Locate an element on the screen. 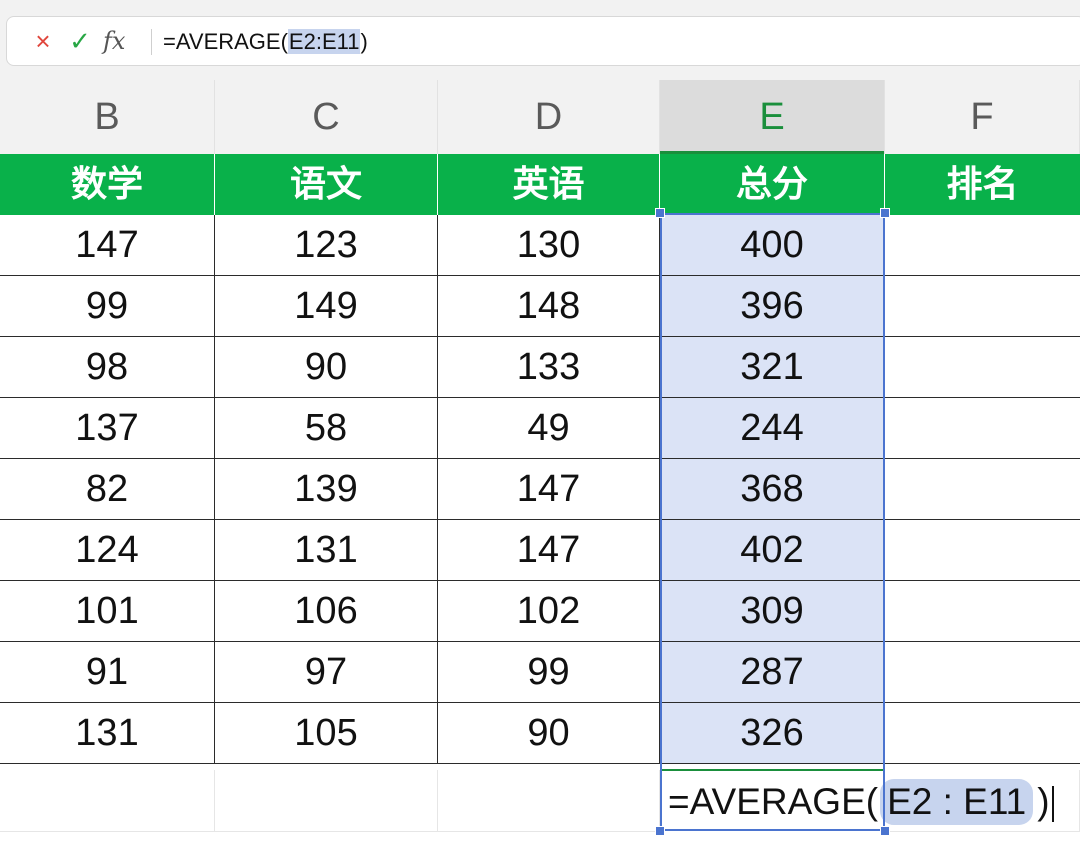  cell-f9 is located at coordinates (982, 672).